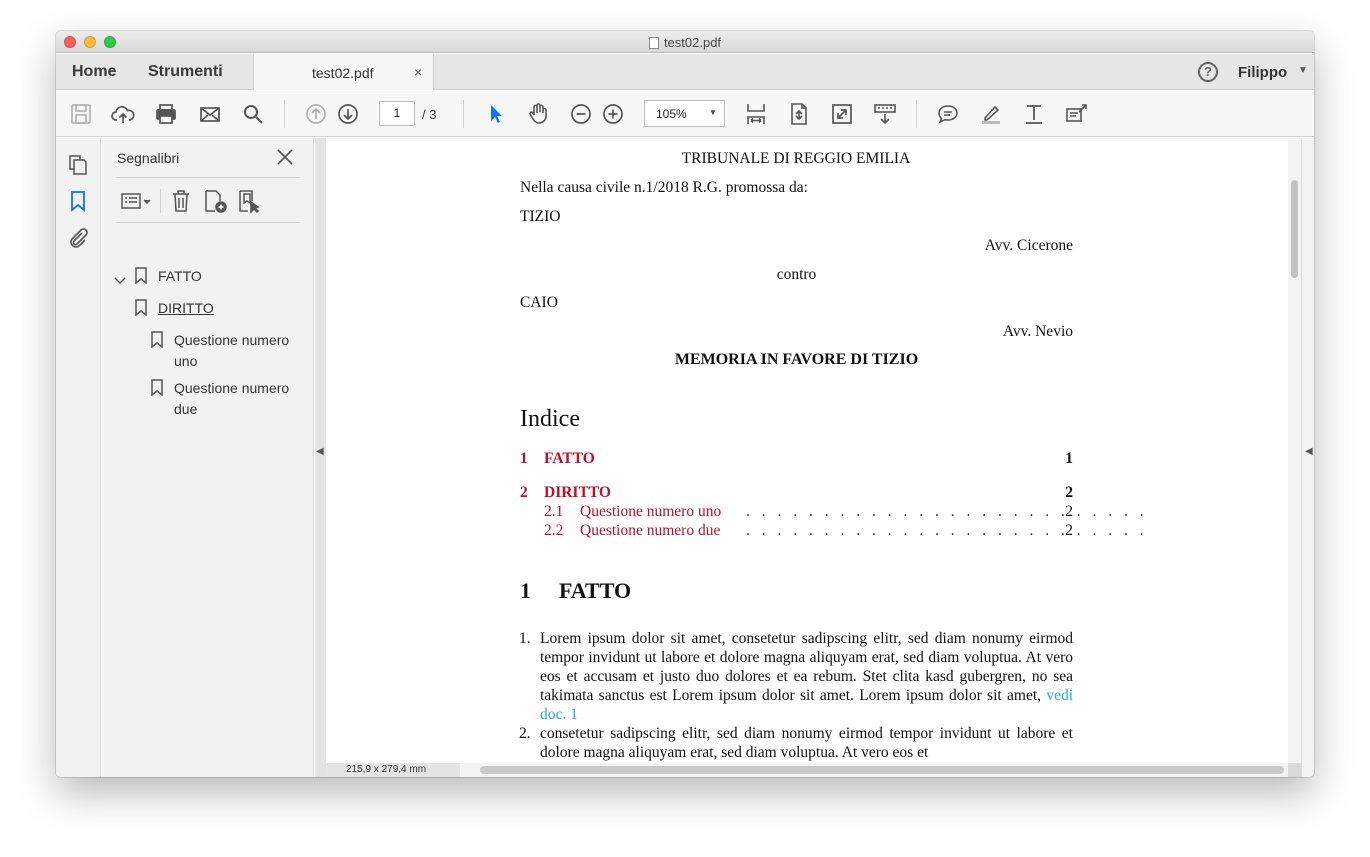 The width and height of the screenshot is (1370, 857). I want to click on scroll-mode-icon, so click(885, 114).